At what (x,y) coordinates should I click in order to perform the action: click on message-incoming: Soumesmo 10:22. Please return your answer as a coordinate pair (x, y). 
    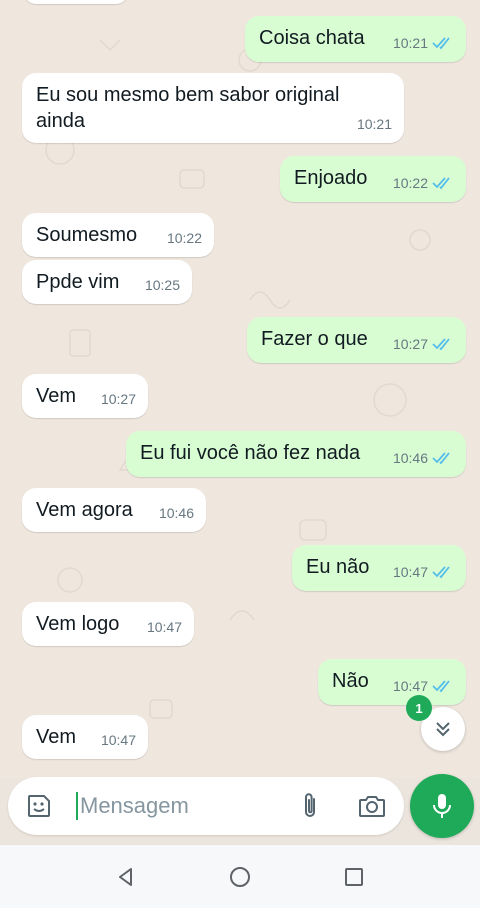
    Looking at the image, I should click on (118, 235).